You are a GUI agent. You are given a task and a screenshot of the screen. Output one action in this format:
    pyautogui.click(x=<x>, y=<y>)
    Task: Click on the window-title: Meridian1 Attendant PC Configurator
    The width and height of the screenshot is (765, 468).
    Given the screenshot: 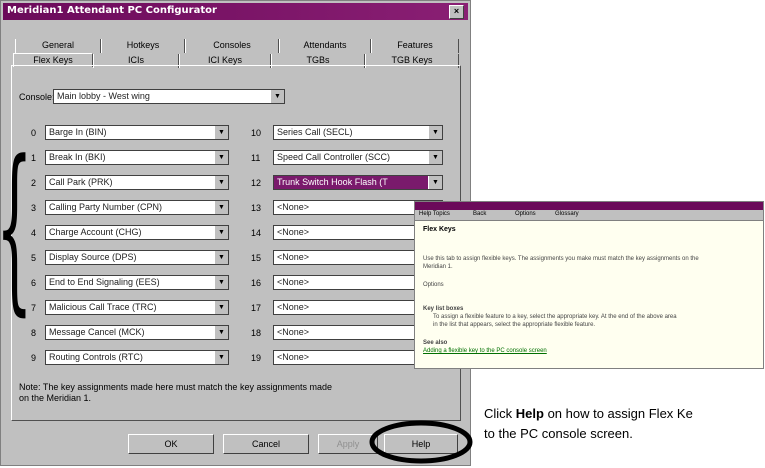 What is the action you would take?
    pyautogui.click(x=112, y=10)
    